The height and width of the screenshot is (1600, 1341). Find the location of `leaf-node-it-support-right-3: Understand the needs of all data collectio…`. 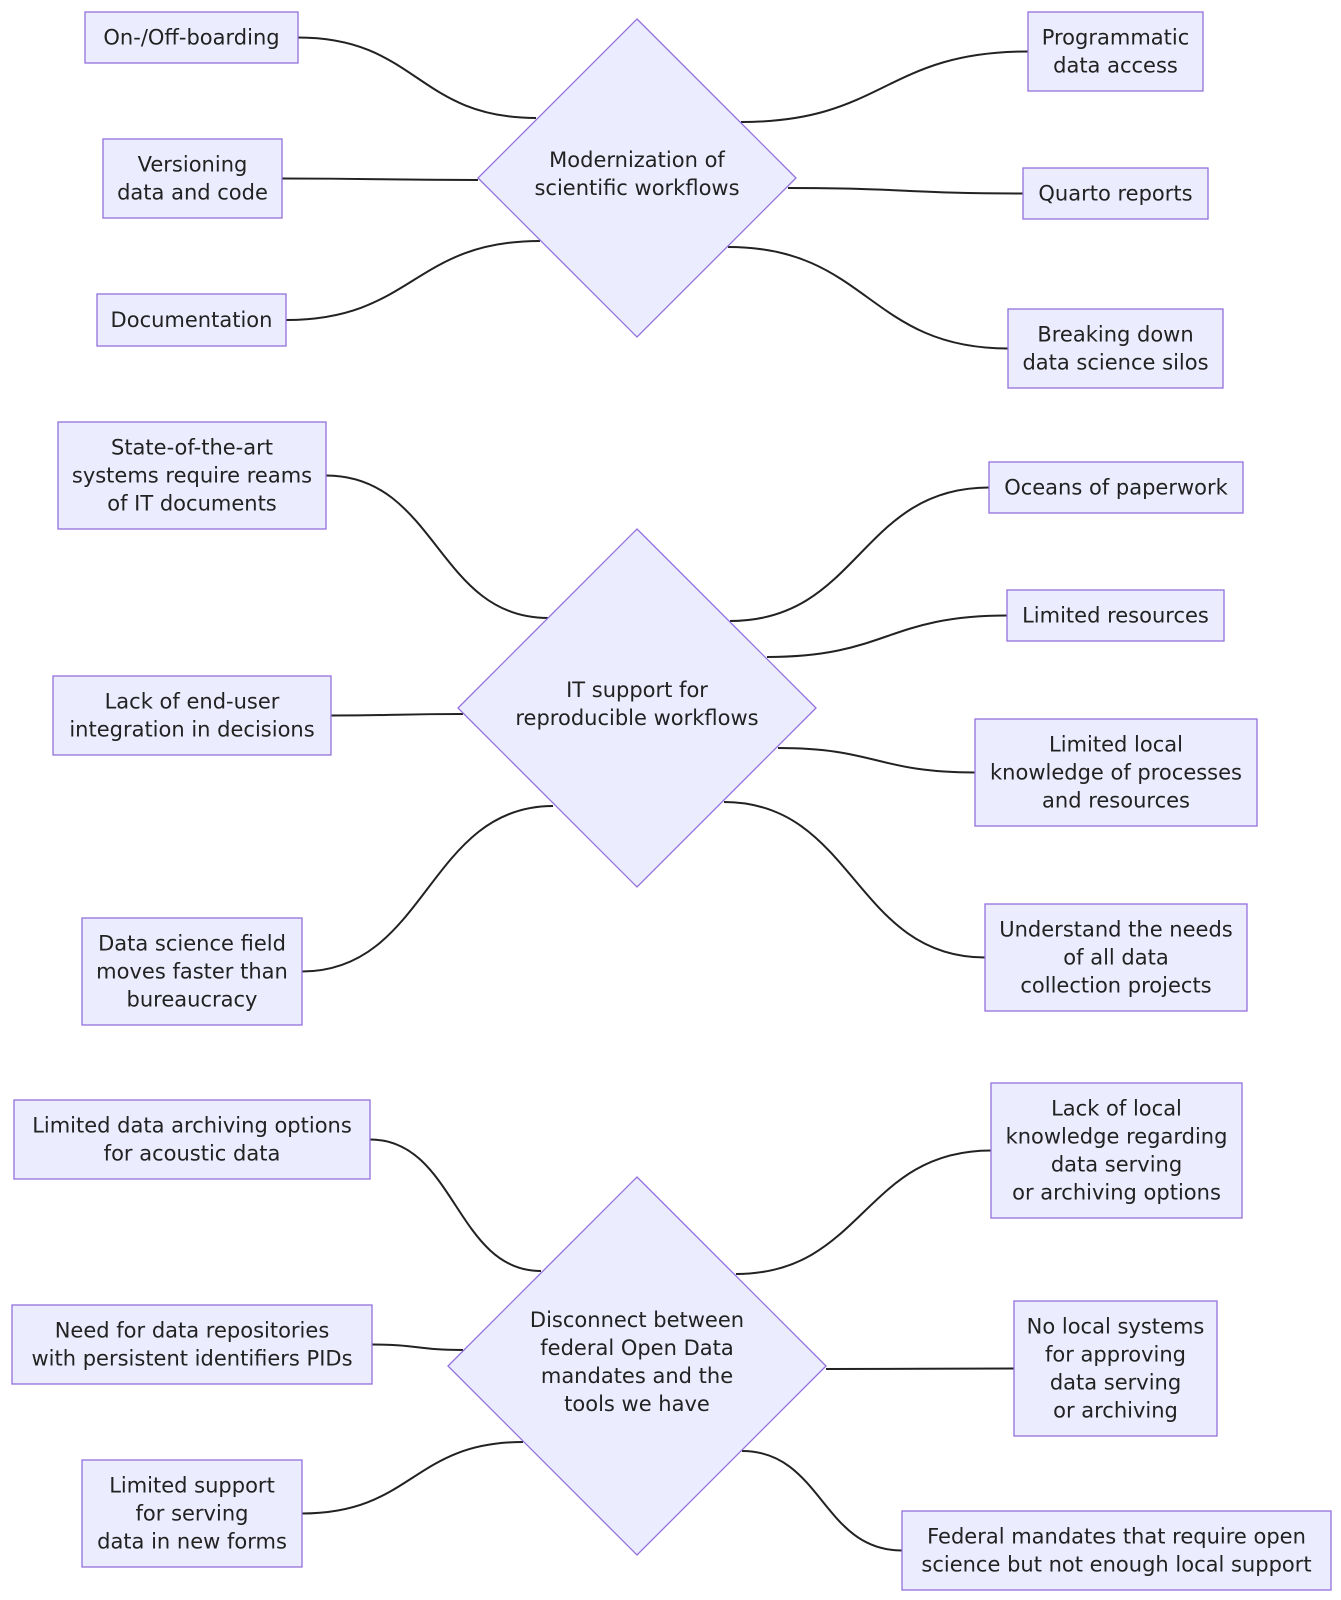

leaf-node-it-support-right-3: Understand the needs of all data collectio… is located at coordinates (1116, 957).